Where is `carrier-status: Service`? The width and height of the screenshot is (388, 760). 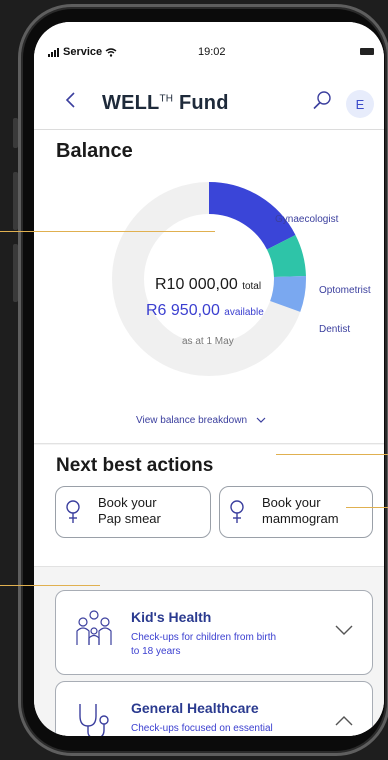
carrier-status: Service is located at coordinates (82, 52).